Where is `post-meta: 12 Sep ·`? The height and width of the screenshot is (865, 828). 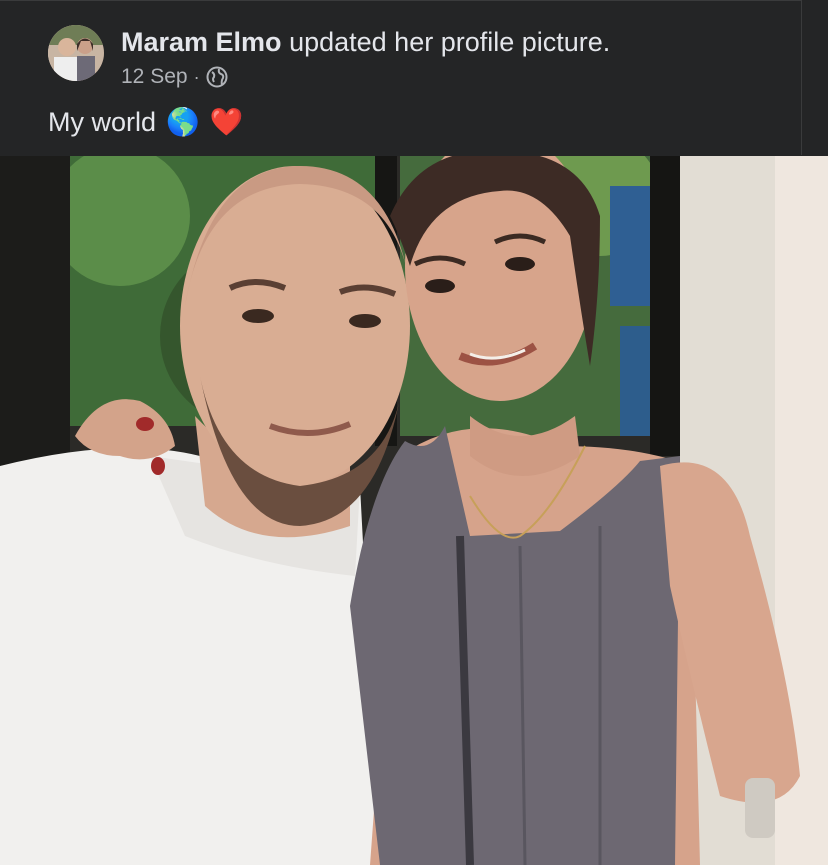
post-meta: 12 Sep · is located at coordinates (174, 77).